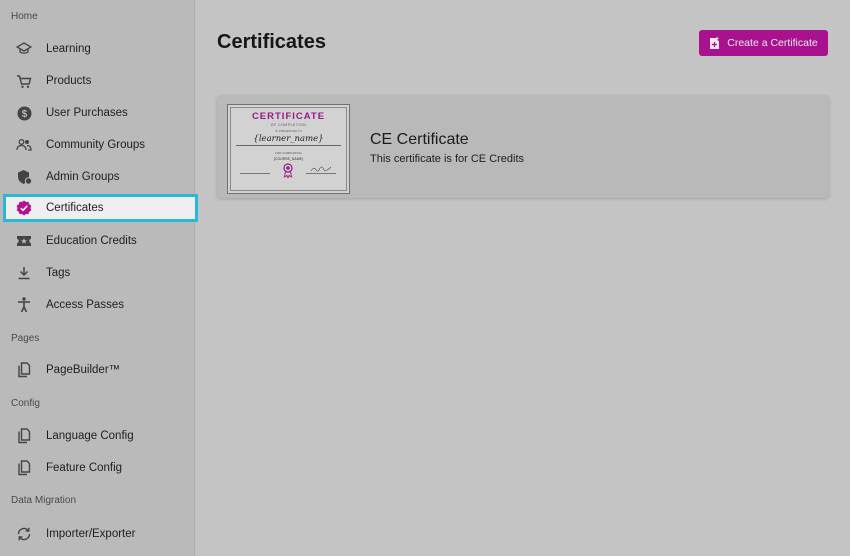 The height and width of the screenshot is (556, 850). I want to click on sidebar-item-label: Importer/Exporter, so click(91, 534).